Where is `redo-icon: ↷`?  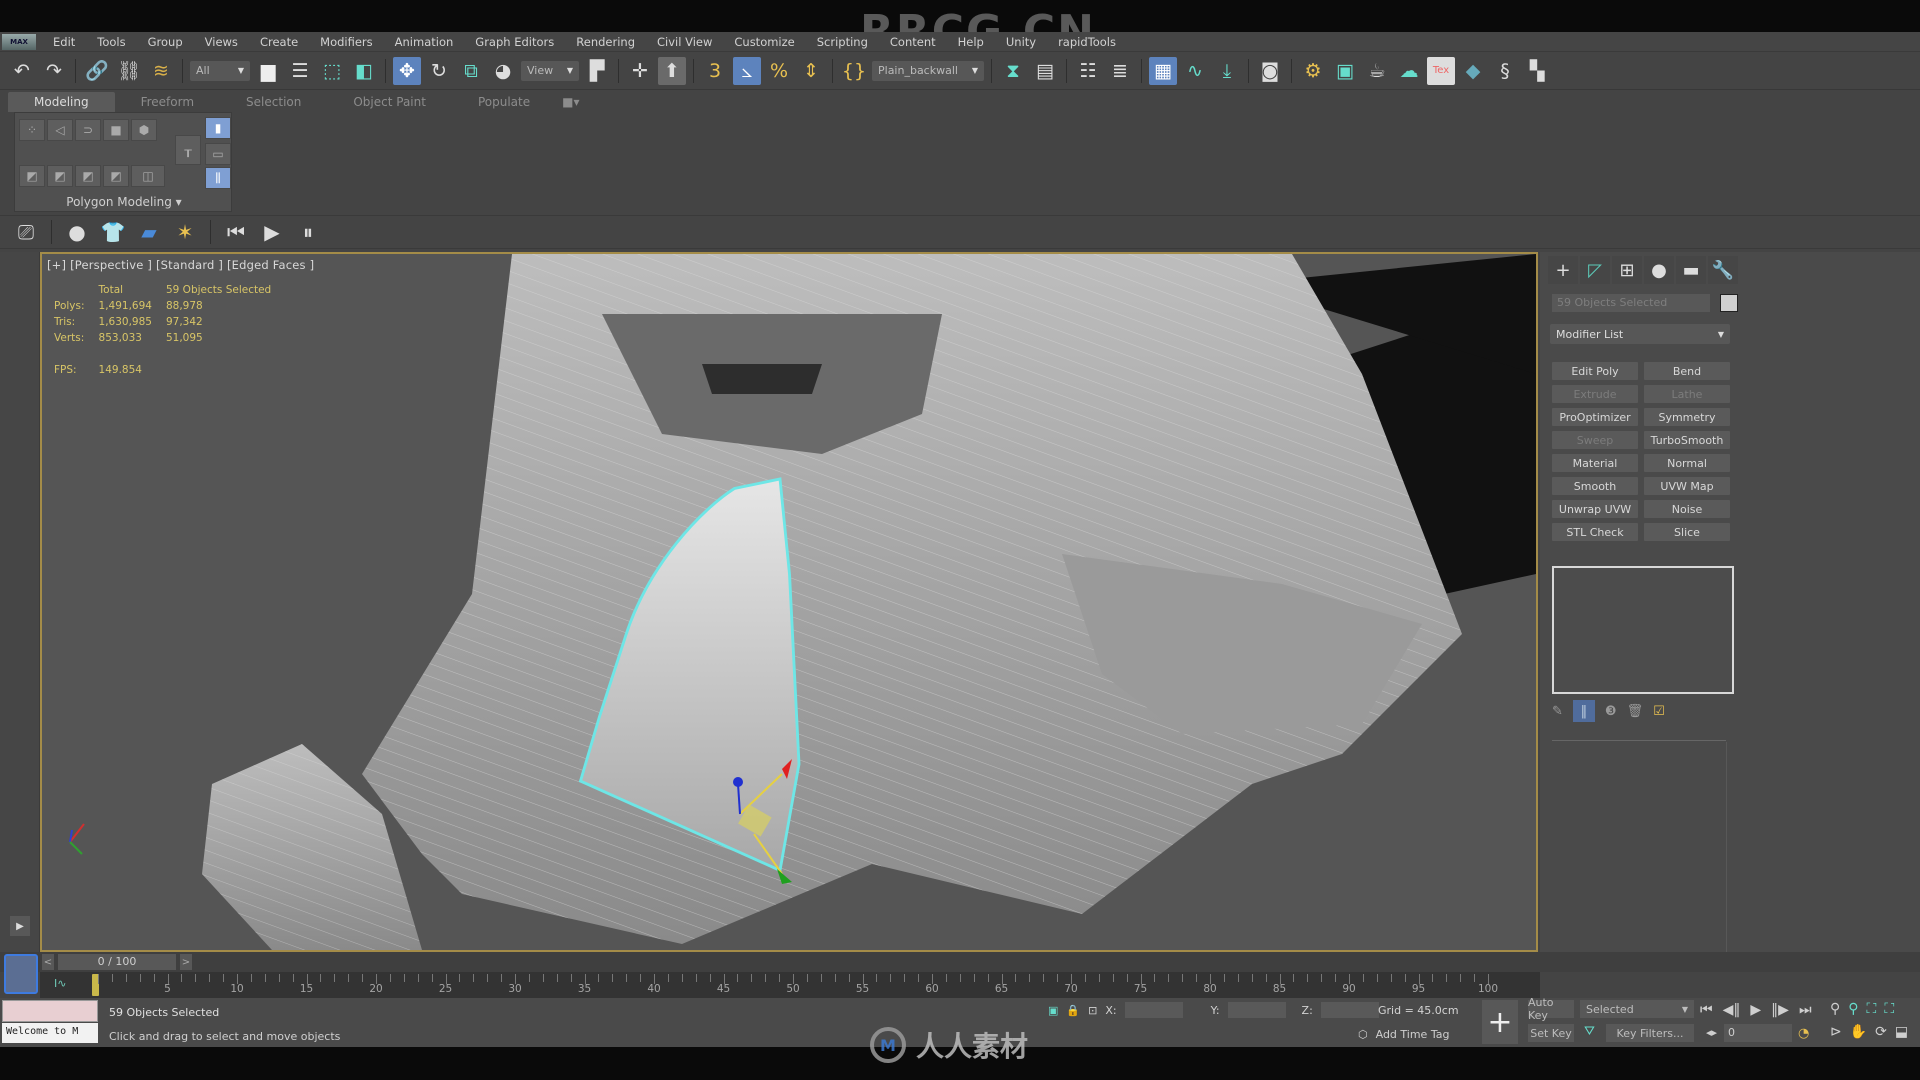 redo-icon: ↷ is located at coordinates (54, 71).